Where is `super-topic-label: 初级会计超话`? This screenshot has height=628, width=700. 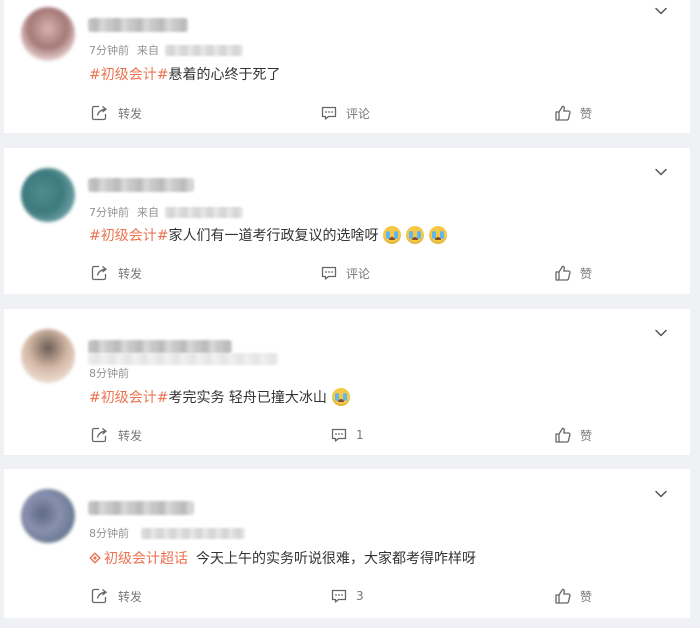 super-topic-label: 初级会计超话 is located at coordinates (146, 559).